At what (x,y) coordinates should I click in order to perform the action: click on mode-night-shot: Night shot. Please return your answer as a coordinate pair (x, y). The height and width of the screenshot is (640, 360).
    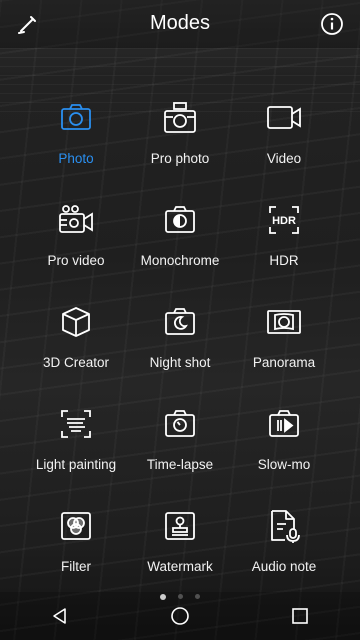
    Looking at the image, I should click on (180, 351).